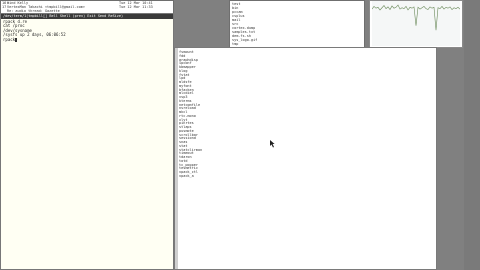 Image resolution: width=480 pixels, height=270 pixels. I want to click on menu-scrollbar, so click(176, 158).